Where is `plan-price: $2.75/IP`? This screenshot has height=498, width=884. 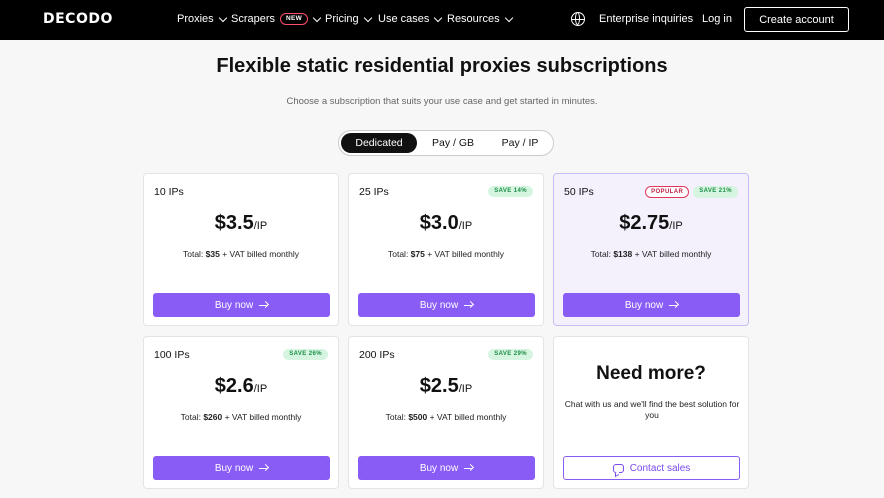
plan-price: $2.75/IP is located at coordinates (651, 223).